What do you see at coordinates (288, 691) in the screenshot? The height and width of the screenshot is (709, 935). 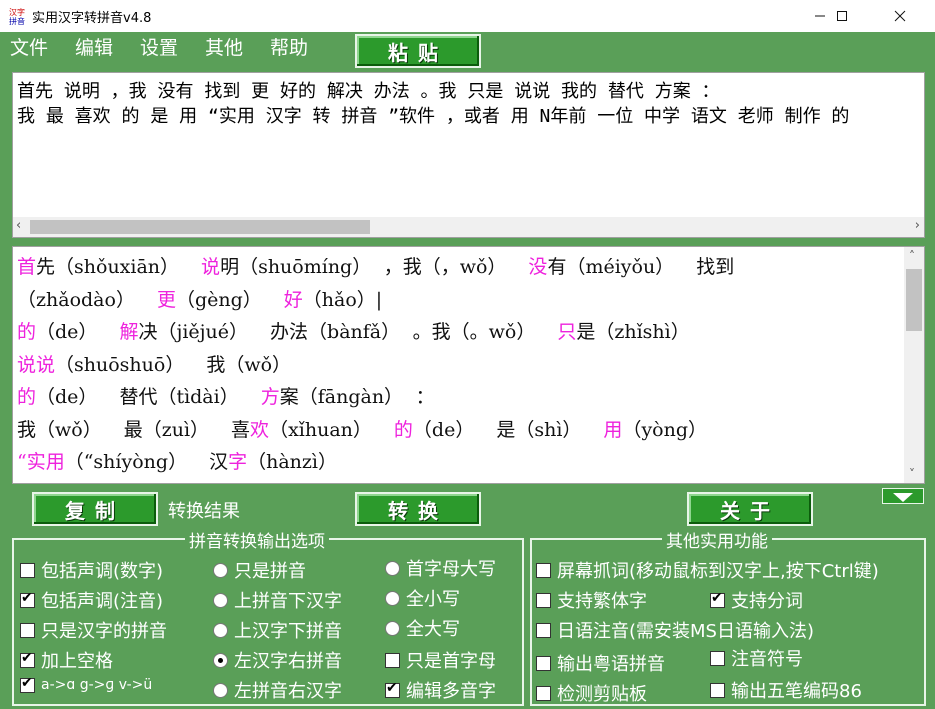 I see `option-label: 左拼音右汉字` at bounding box center [288, 691].